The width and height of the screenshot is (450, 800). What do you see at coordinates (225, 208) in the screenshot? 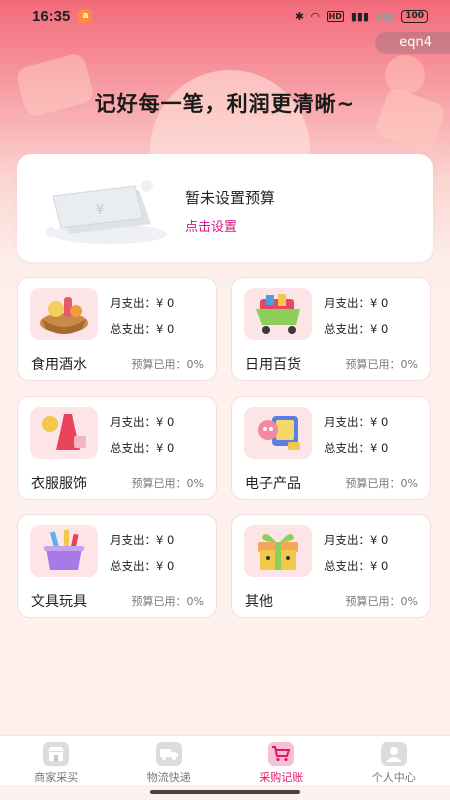
I see `budget-card: ¥ 暂未设置预算 点击设置` at bounding box center [225, 208].